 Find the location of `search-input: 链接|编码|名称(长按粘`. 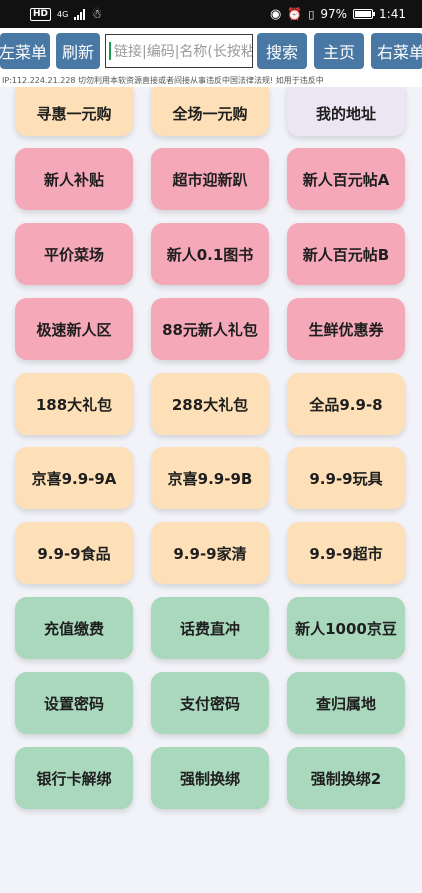

search-input: 链接|编码|名称(长按粘 is located at coordinates (179, 51).